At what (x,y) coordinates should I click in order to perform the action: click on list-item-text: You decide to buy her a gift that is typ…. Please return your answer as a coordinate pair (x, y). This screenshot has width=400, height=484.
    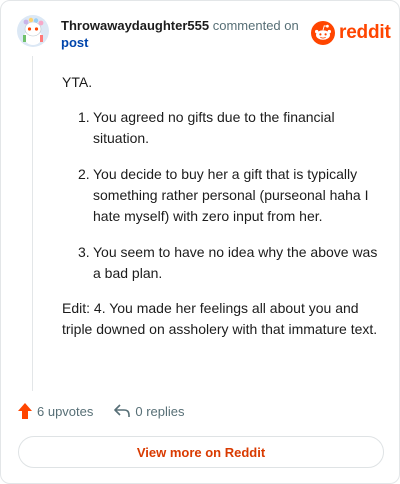
    Looking at the image, I should click on (231, 195).